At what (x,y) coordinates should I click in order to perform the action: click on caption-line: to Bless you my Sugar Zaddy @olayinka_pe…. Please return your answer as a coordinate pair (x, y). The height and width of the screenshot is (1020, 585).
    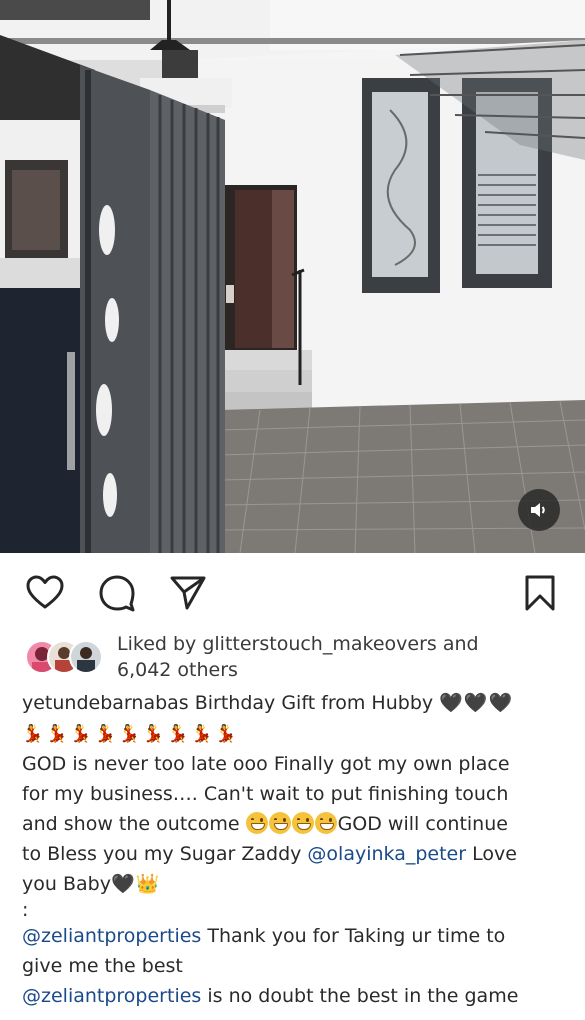
    Looking at the image, I should click on (294, 854).